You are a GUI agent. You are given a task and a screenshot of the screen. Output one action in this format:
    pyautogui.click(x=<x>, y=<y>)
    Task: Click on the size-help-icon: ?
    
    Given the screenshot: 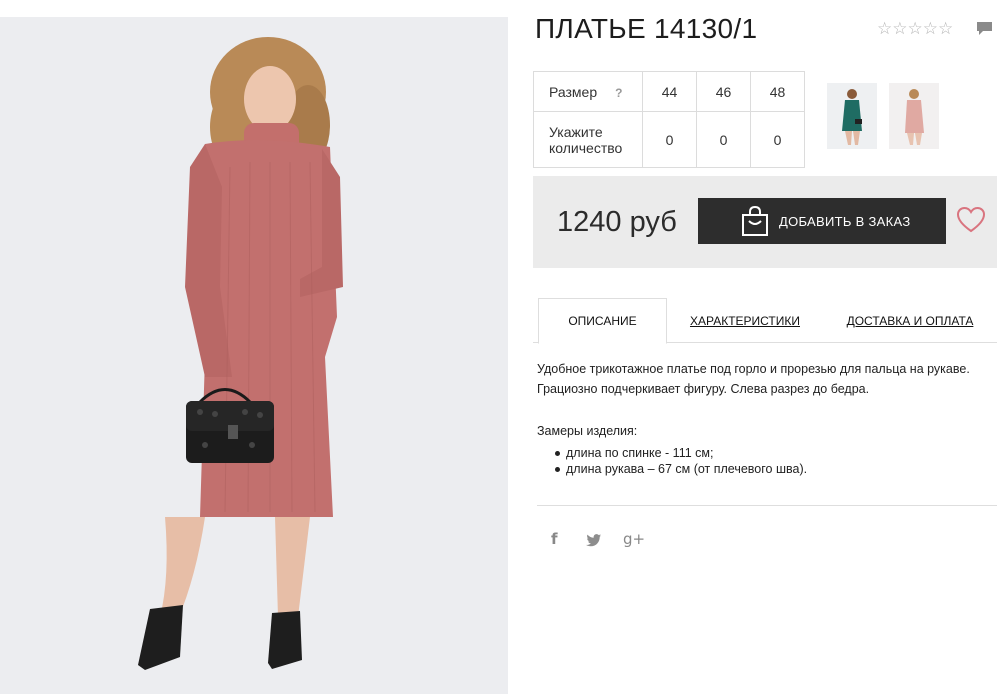 What is the action you would take?
    pyautogui.click(x=618, y=93)
    